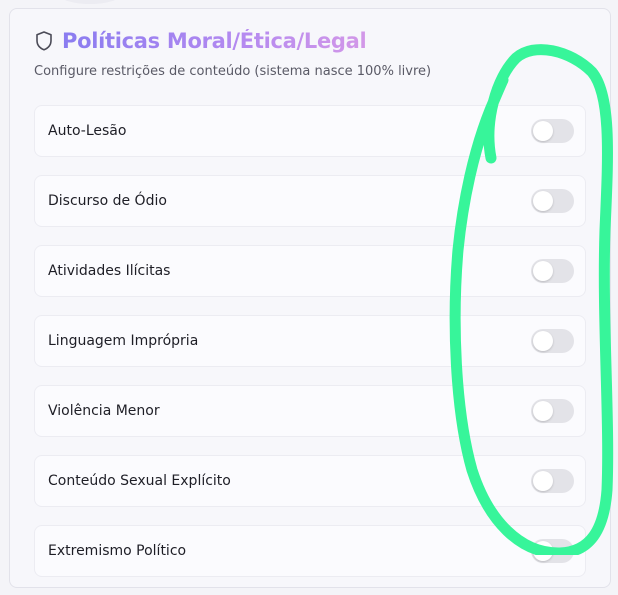  What do you see at coordinates (139, 481) in the screenshot?
I see `policy-label: Conteúdo Sexual Explícito` at bounding box center [139, 481].